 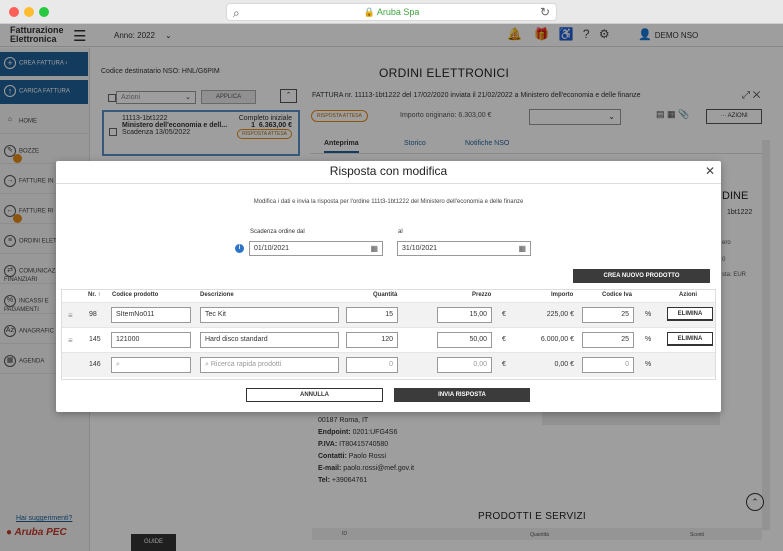 I want to click on importo-value: 225,00 €, so click(x=560, y=314).